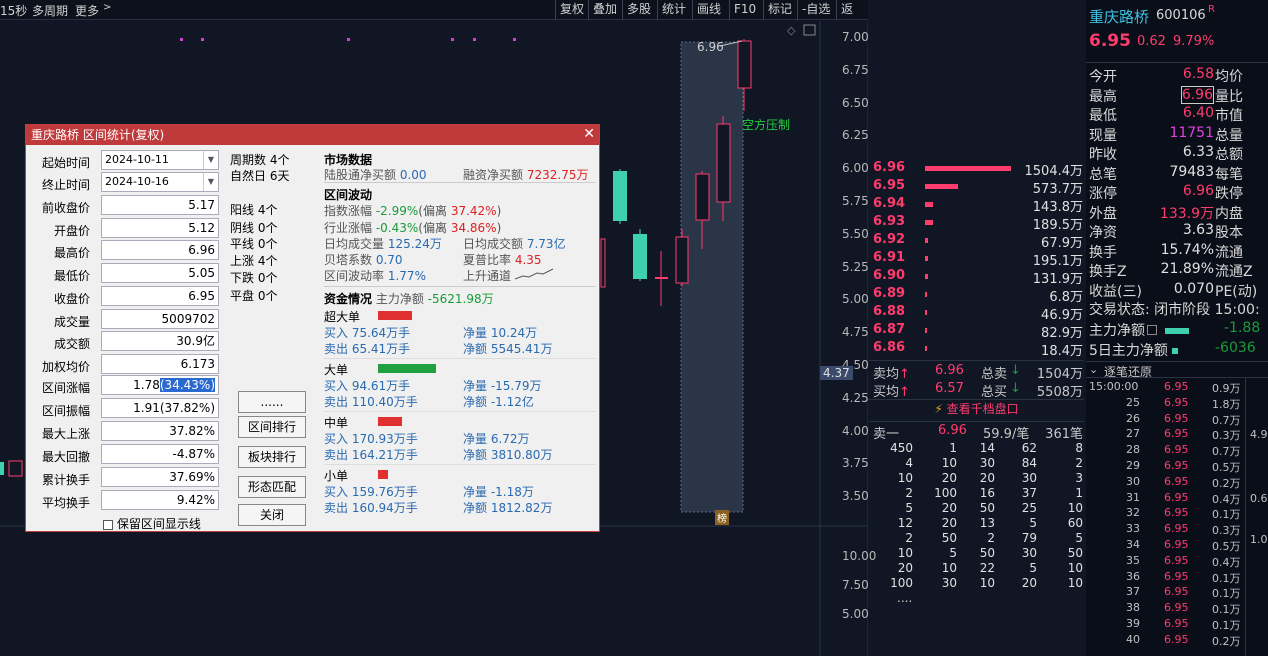 The image size is (1268, 656). I want to click on stat-value-field: 37.69%, so click(160, 477).